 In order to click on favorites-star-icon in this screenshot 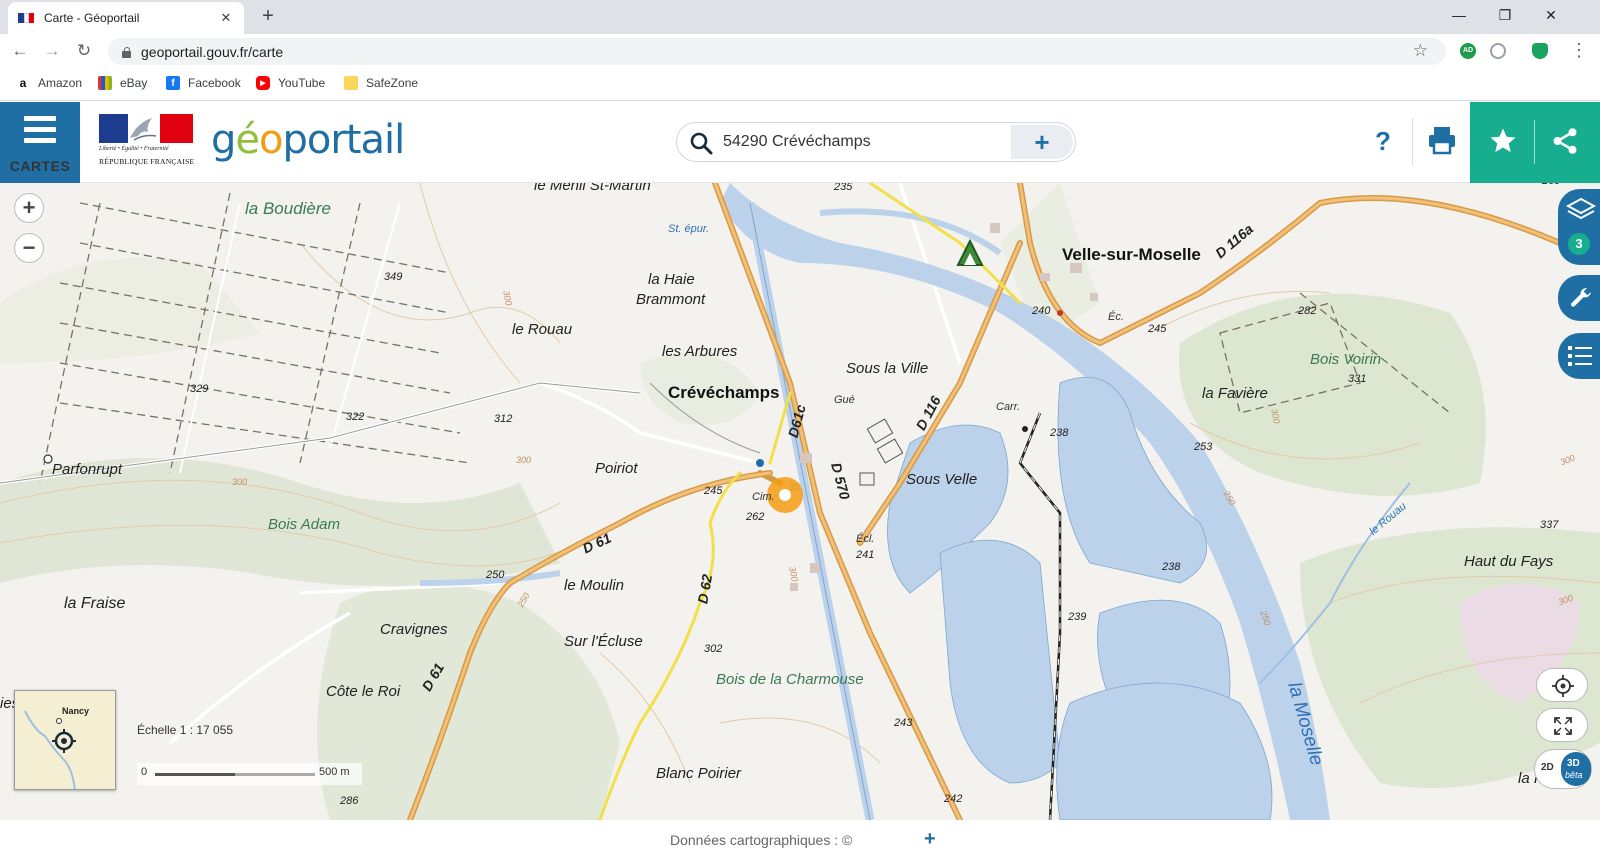, I will do `click(1503, 141)`.